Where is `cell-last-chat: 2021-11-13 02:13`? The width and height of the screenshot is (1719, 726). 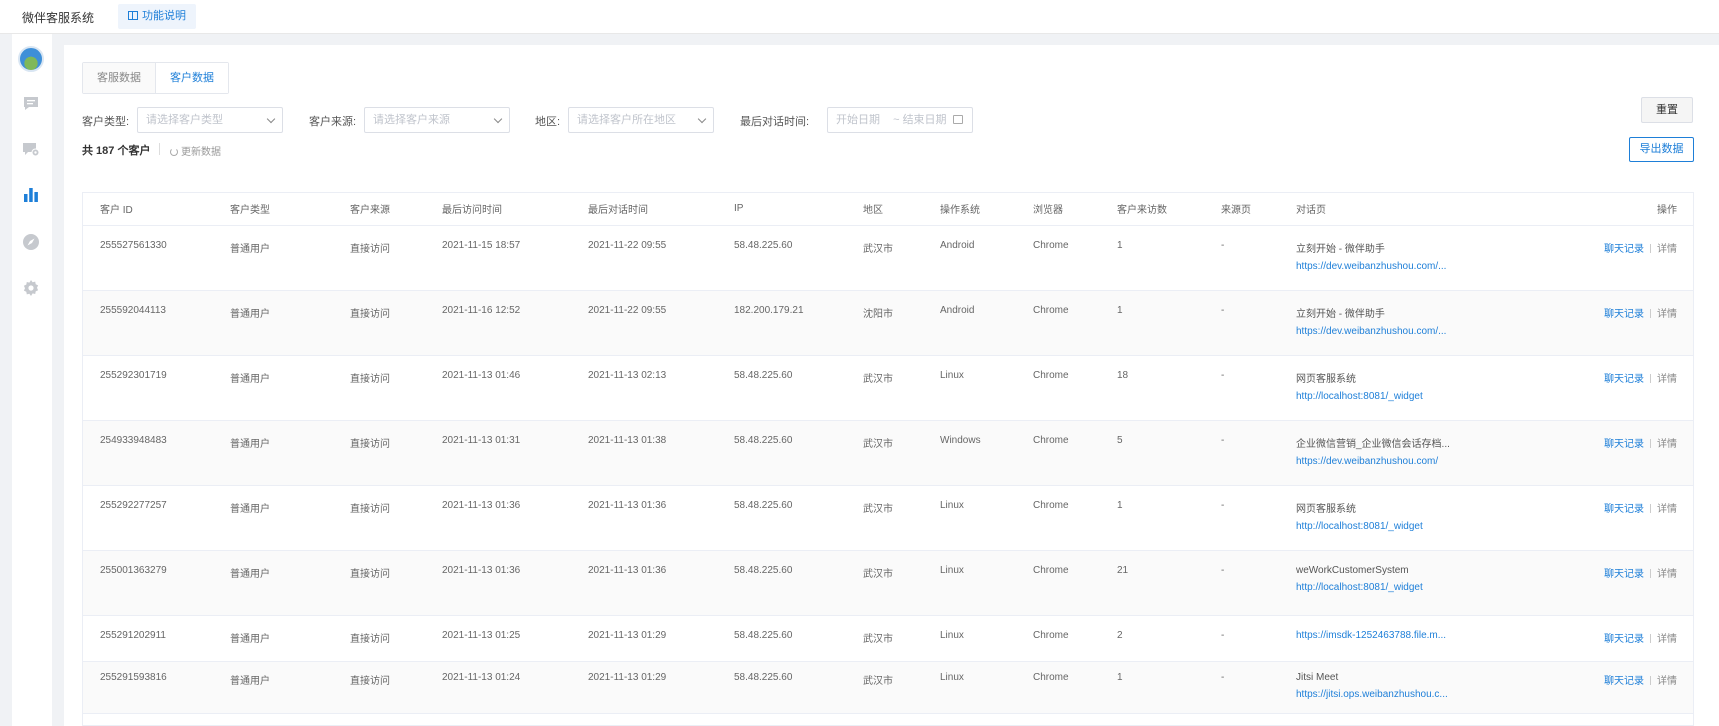
cell-last-chat: 2021-11-13 02:13 is located at coordinates (644, 388).